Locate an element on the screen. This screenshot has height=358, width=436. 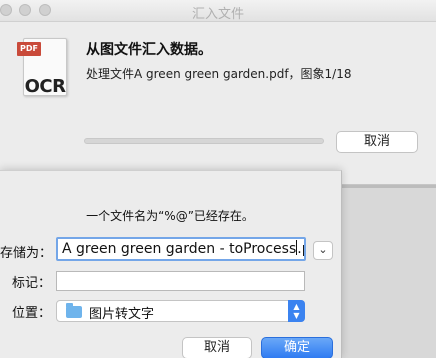
tags-label: 标记： is located at coordinates (32, 283).